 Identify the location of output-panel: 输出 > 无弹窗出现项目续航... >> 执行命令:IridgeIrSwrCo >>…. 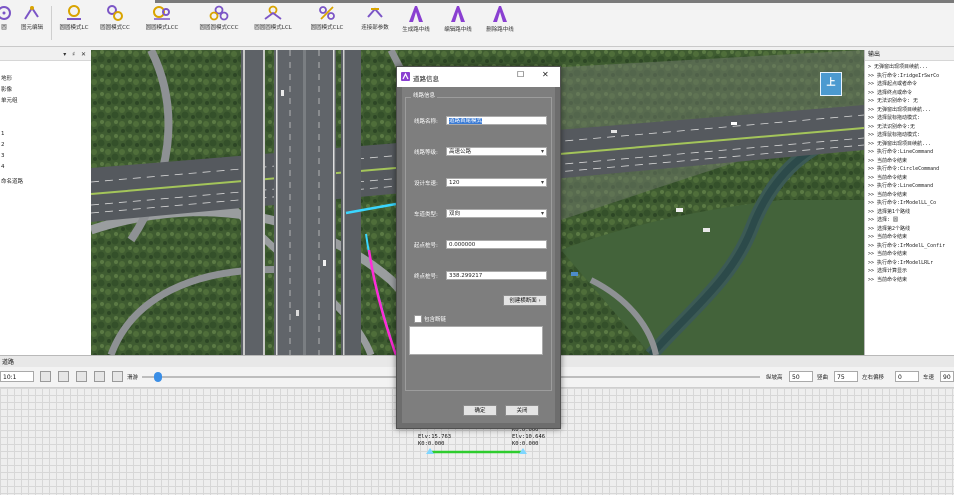
(909, 202).